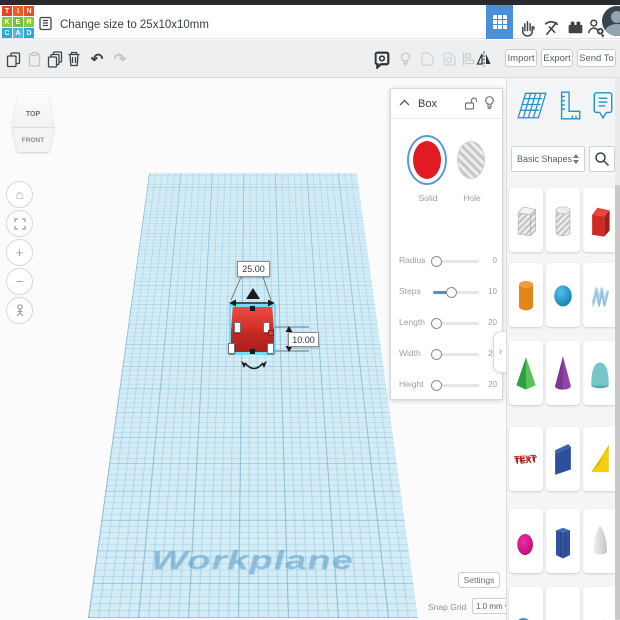 Image resolution: width=620 pixels, height=620 pixels. What do you see at coordinates (33, 111) in the screenshot?
I see `view-cube-top: TOP` at bounding box center [33, 111].